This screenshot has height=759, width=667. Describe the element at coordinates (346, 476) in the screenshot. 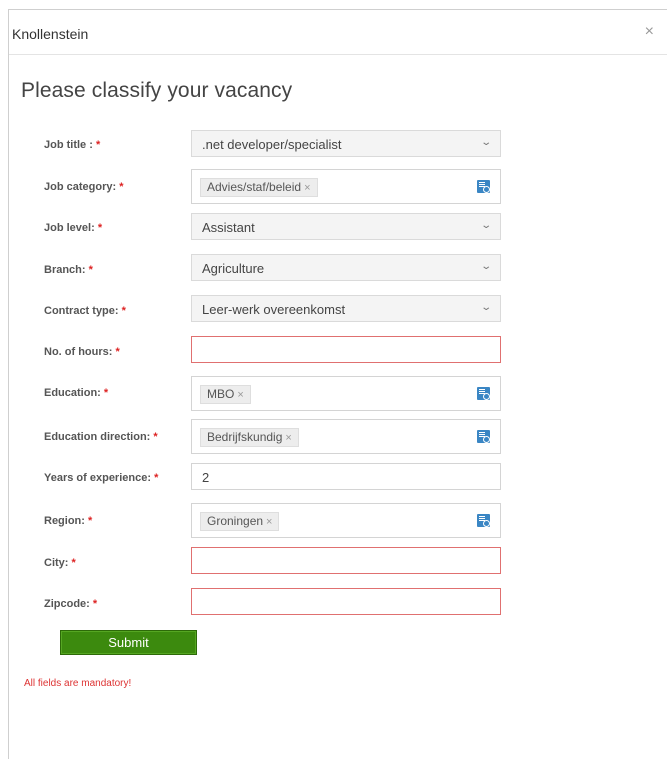

I see `experience-input: 2` at that location.